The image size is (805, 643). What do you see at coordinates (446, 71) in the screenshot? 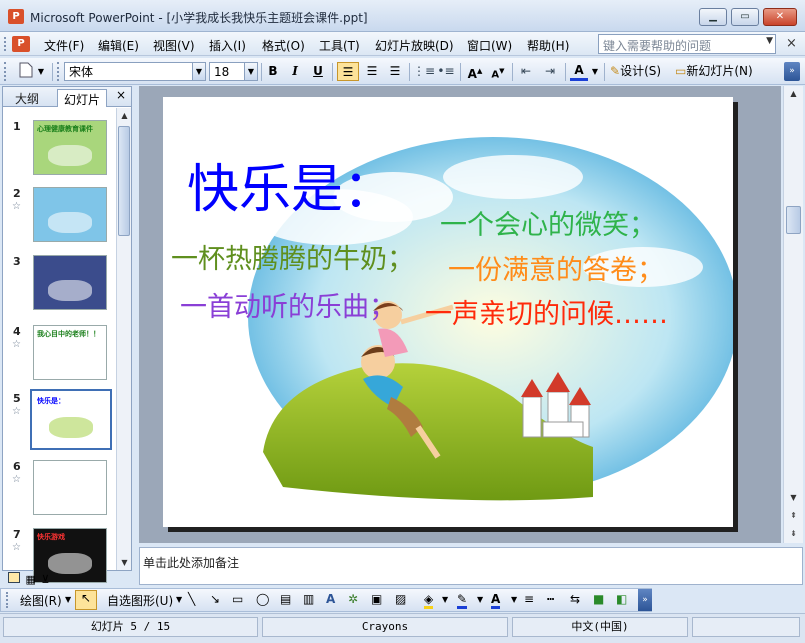
I see `bulleted-list-icon: •≡` at bounding box center [446, 71].